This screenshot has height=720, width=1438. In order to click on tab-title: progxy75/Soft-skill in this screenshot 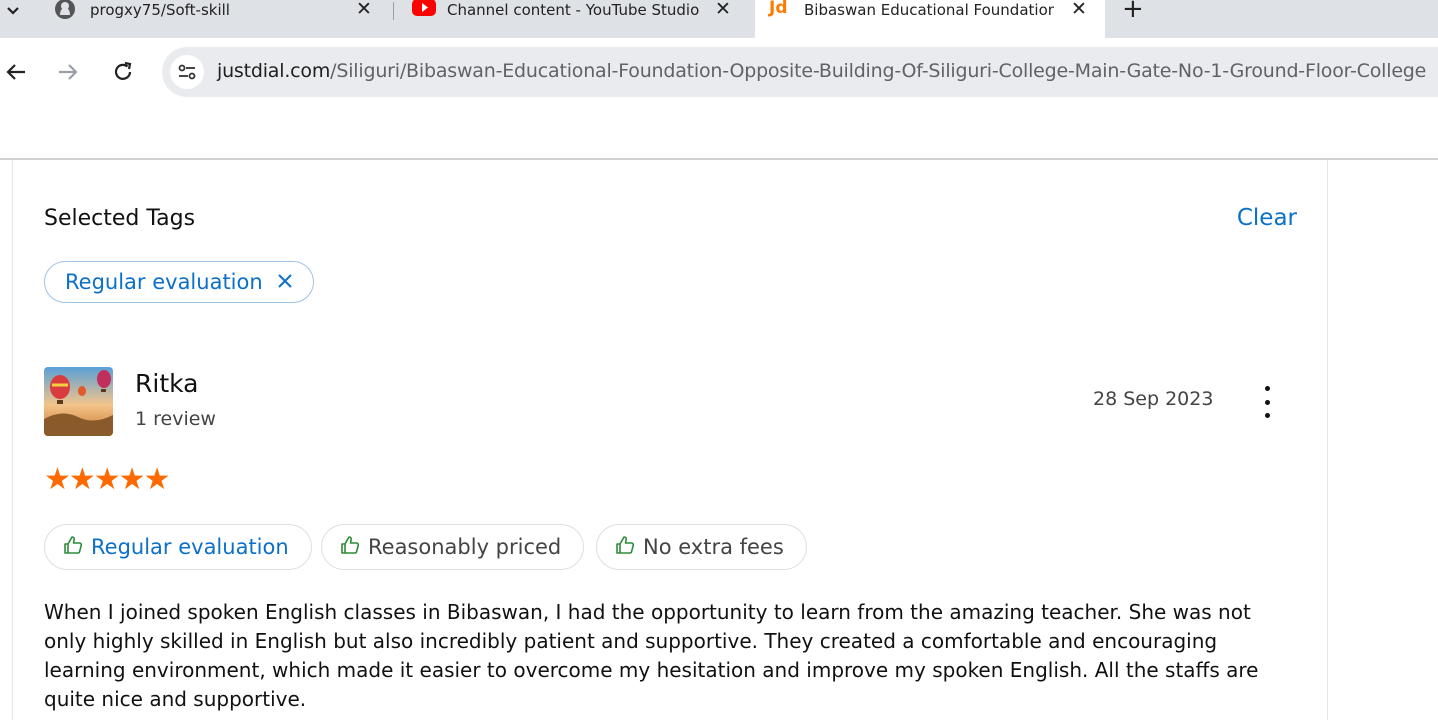, I will do `click(160, 10)`.